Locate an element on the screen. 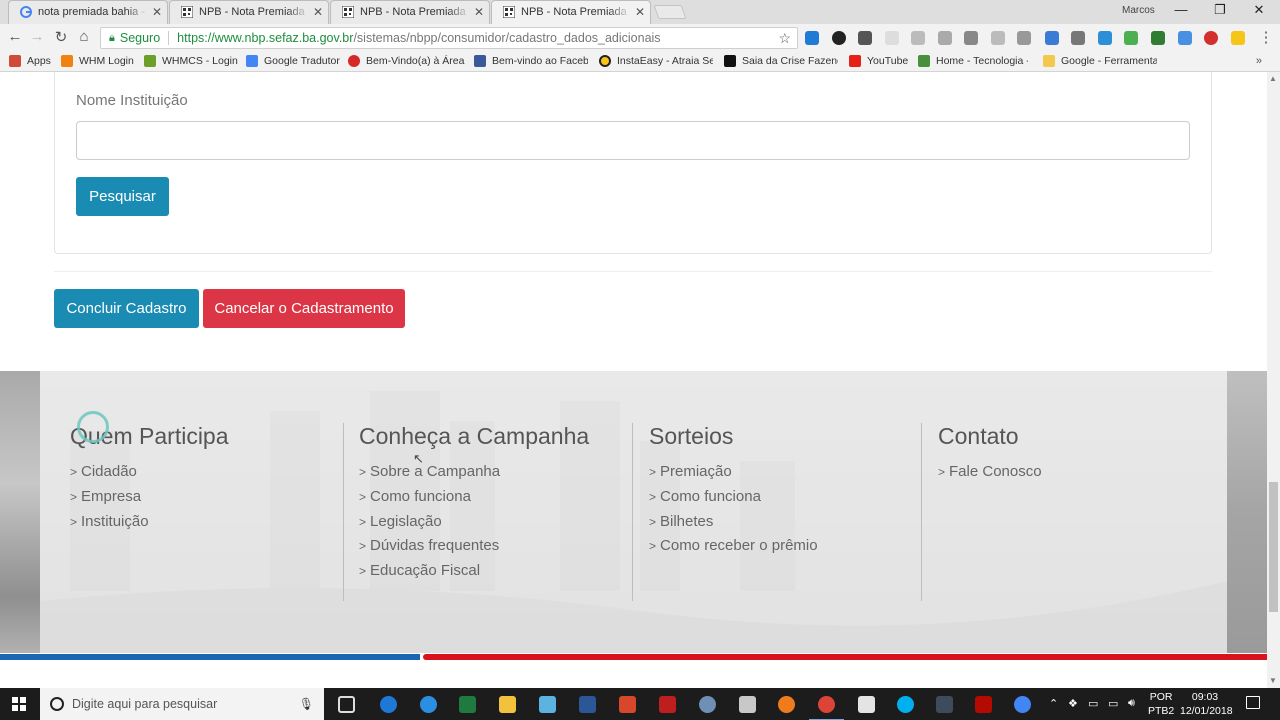 This screenshot has height=720, width=1280. institution-name-input is located at coordinates (633, 140).